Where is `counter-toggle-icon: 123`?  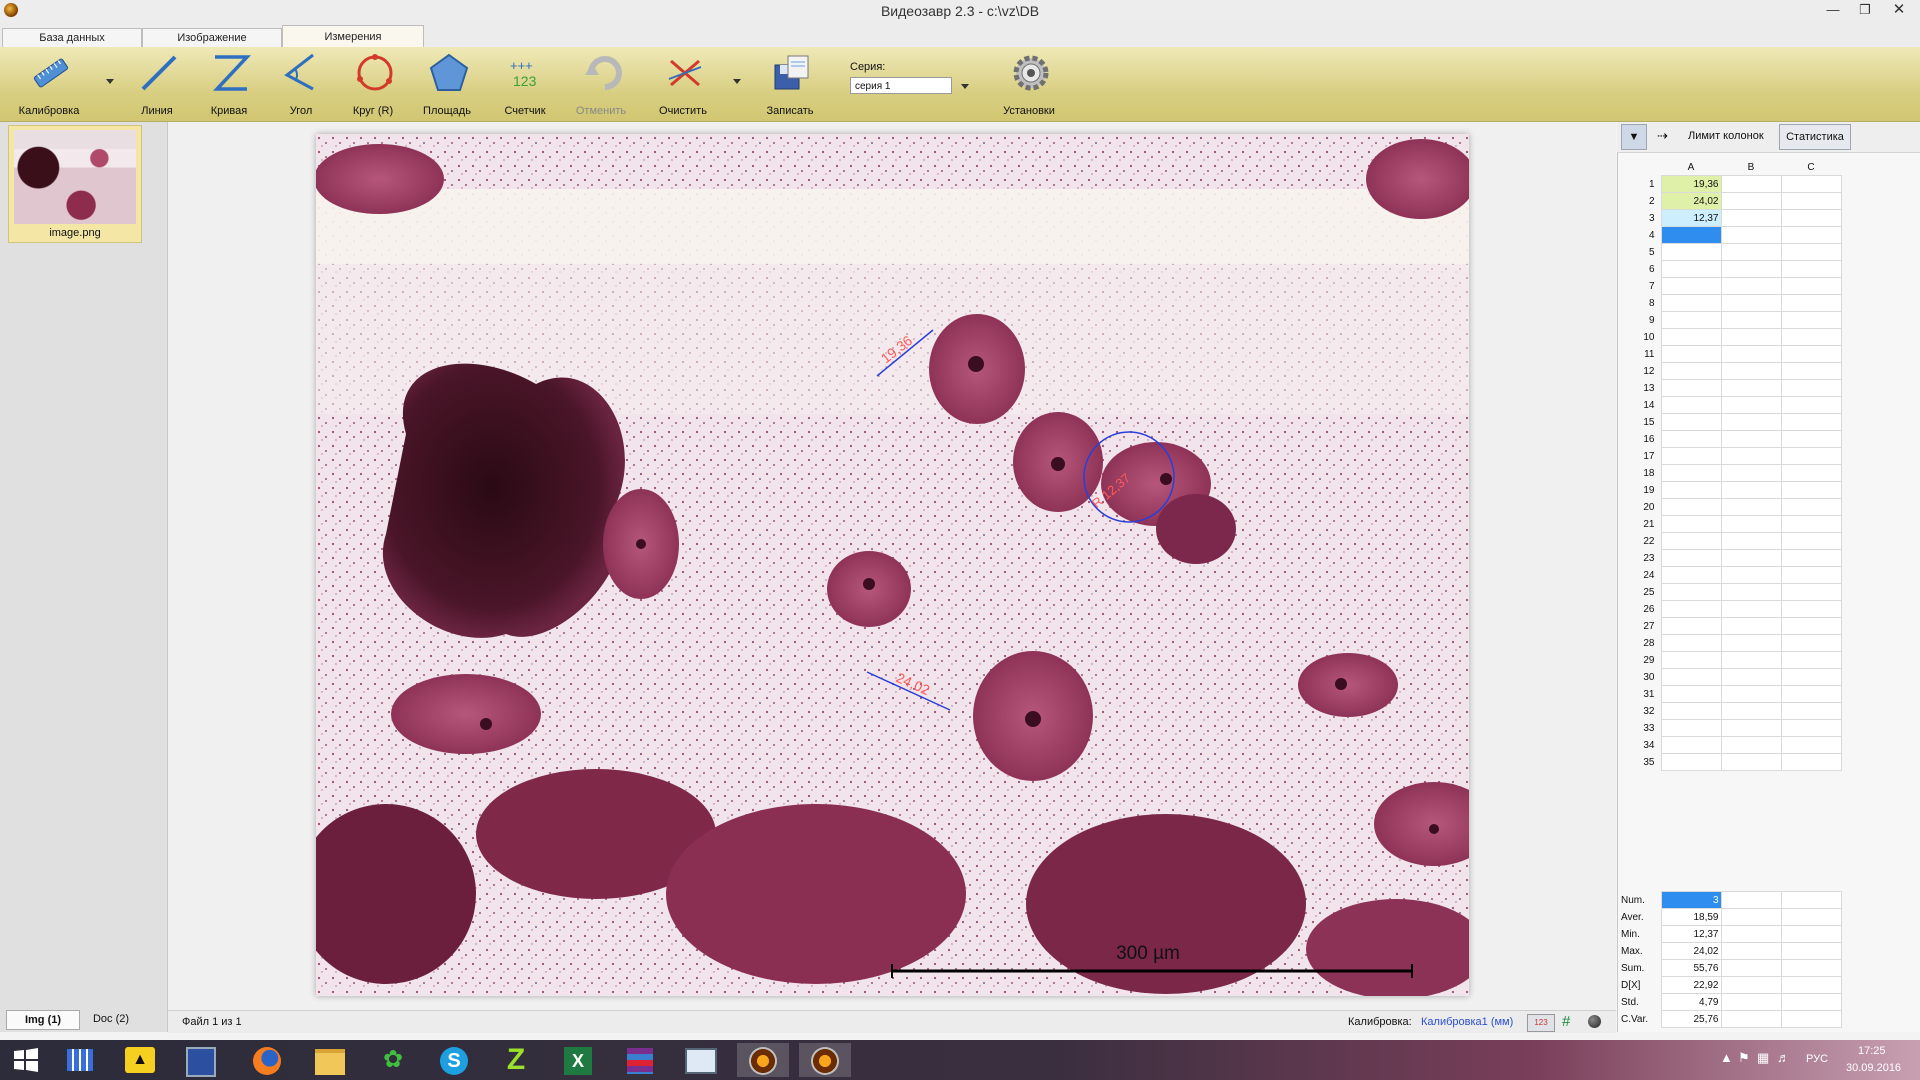
counter-toggle-icon: 123 is located at coordinates (1541, 1023).